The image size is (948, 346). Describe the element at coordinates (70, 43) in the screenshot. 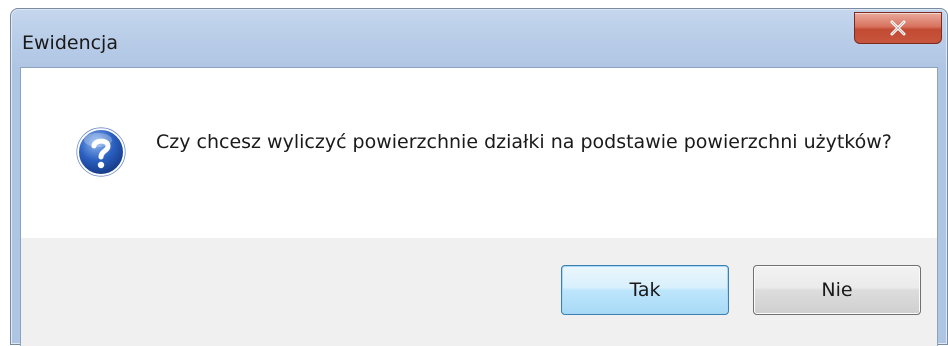

I see `window-title: Ewidencja` at that location.